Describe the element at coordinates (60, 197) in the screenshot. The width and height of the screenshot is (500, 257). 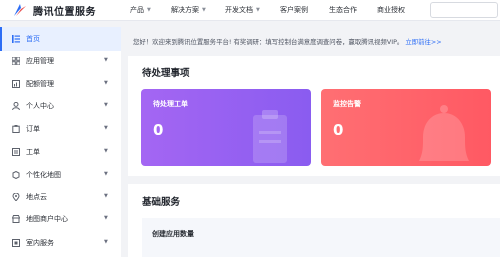
I see `sidebar-item-location-cloud: 地点云 ▼` at that location.